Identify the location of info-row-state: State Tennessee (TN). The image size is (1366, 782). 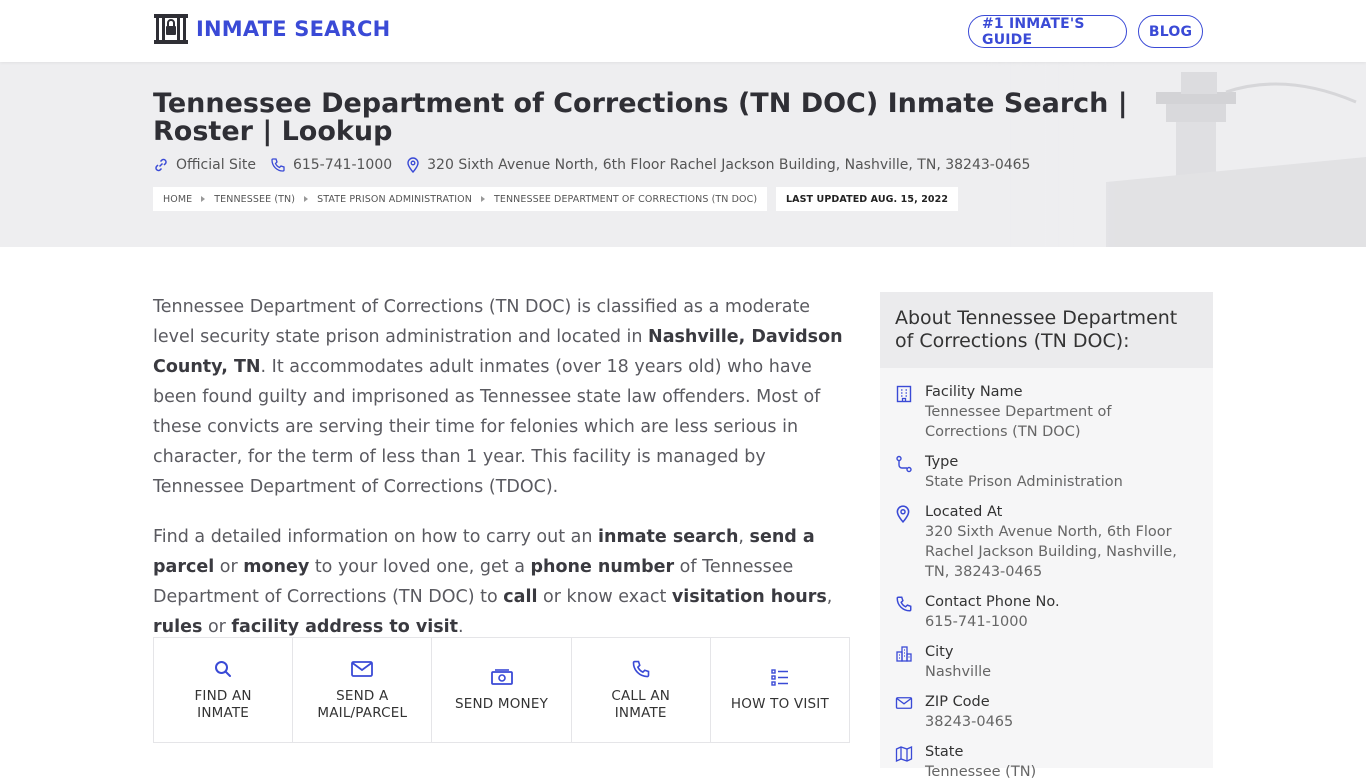
(1046, 762).